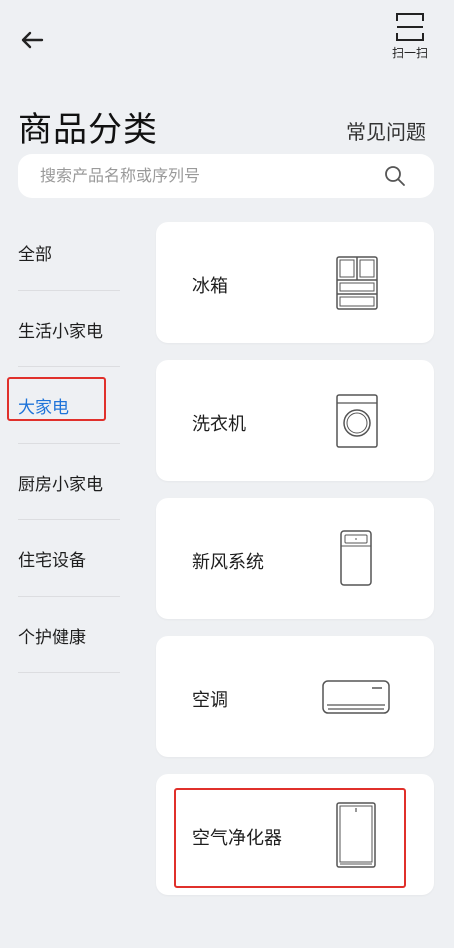 Image resolution: width=454 pixels, height=948 pixels. Describe the element at coordinates (205, 176) in the screenshot. I see `search-input` at that location.